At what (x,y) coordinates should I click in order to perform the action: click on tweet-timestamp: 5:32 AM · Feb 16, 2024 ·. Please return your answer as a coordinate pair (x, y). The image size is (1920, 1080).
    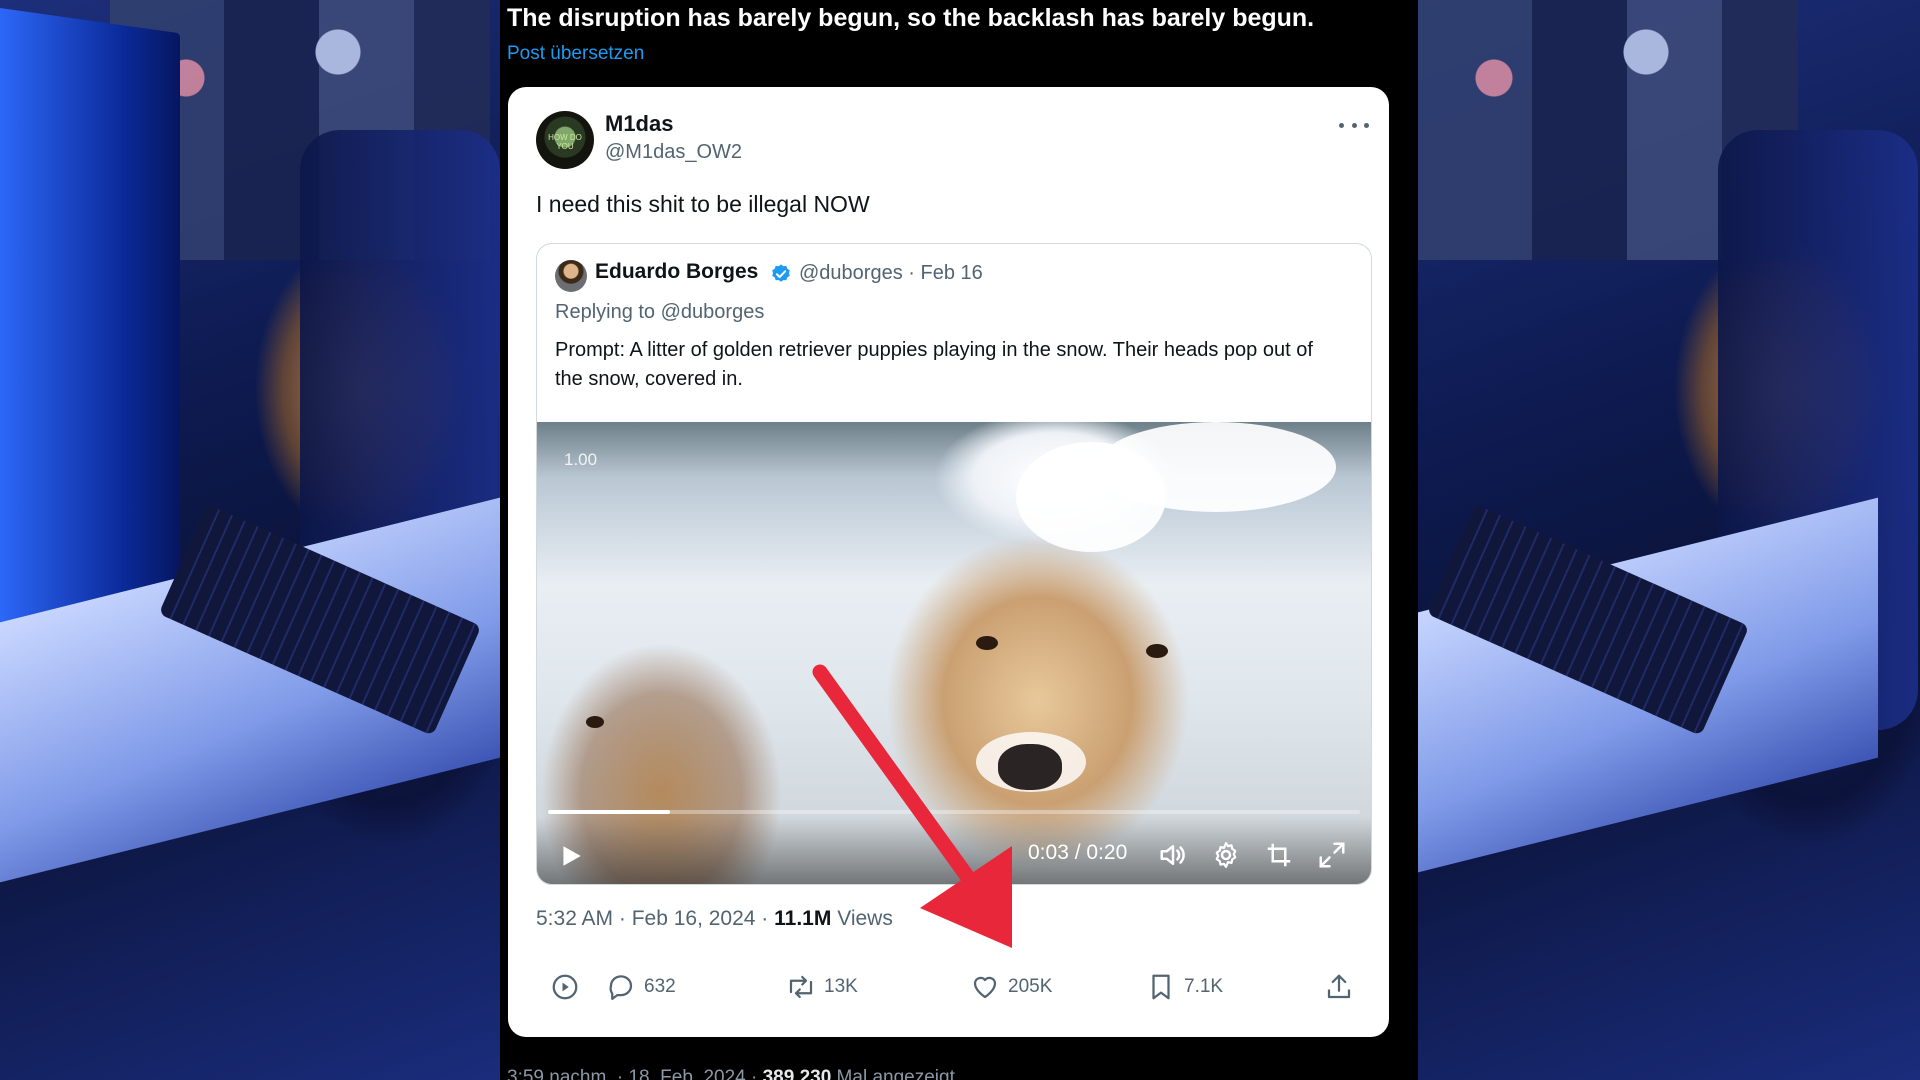
    Looking at the image, I should click on (655, 918).